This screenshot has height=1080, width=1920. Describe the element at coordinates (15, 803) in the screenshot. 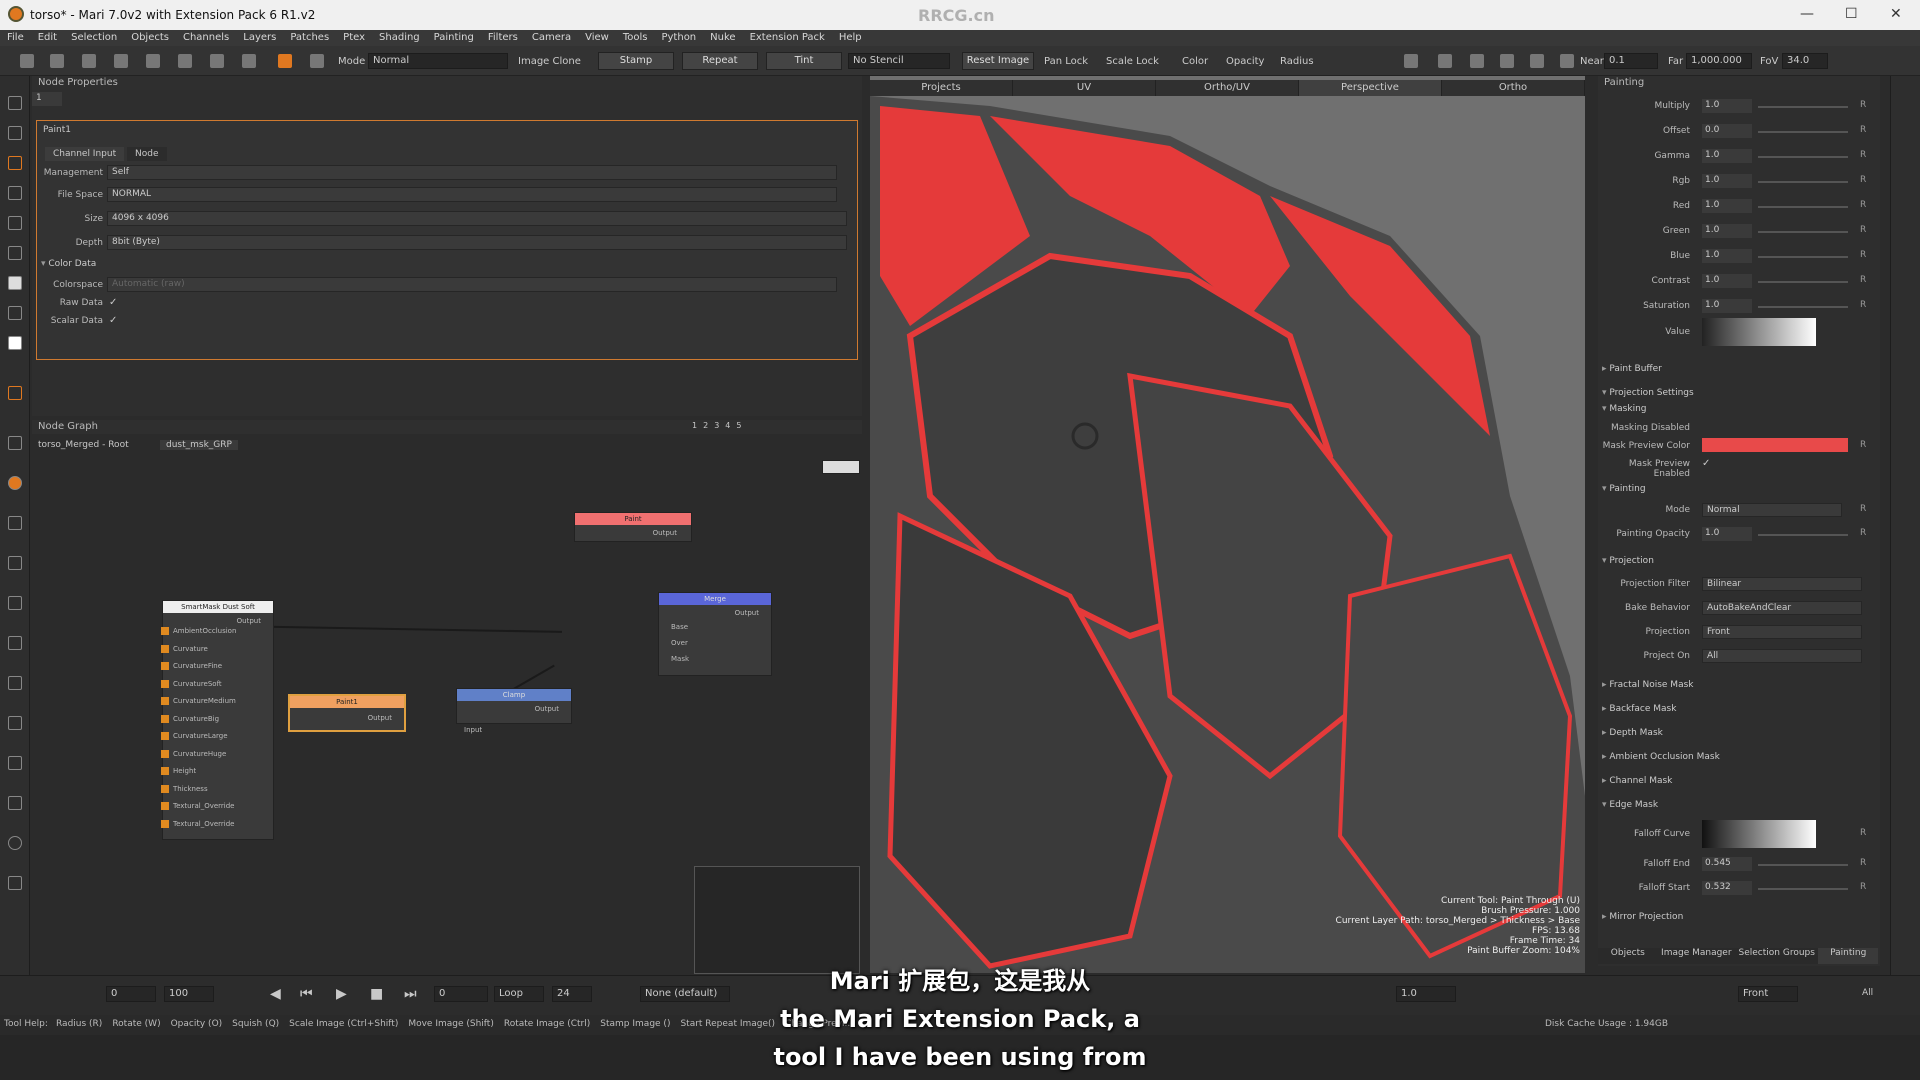

I see `download-icon` at that location.